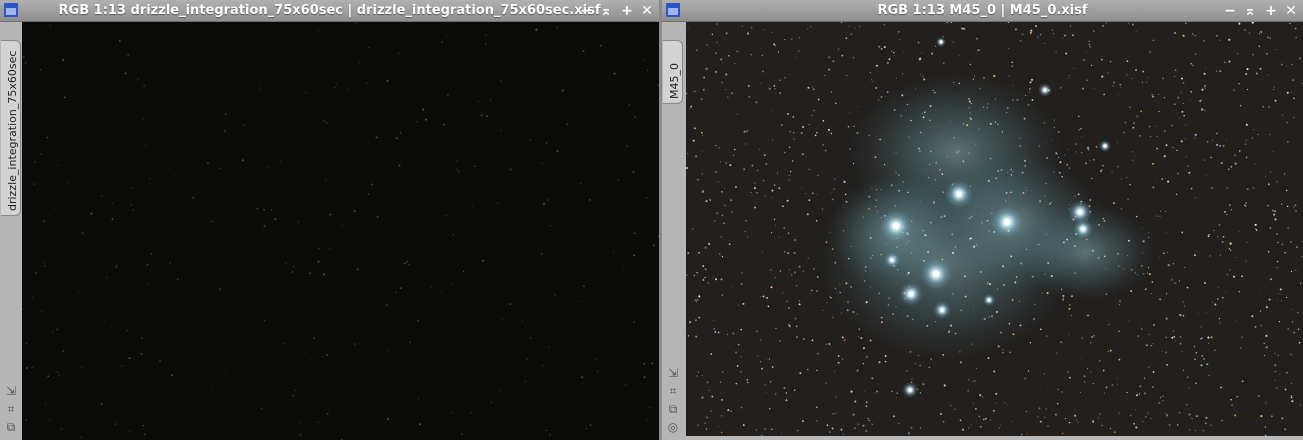  I want to click on target-icon: ◎, so click(673, 427).